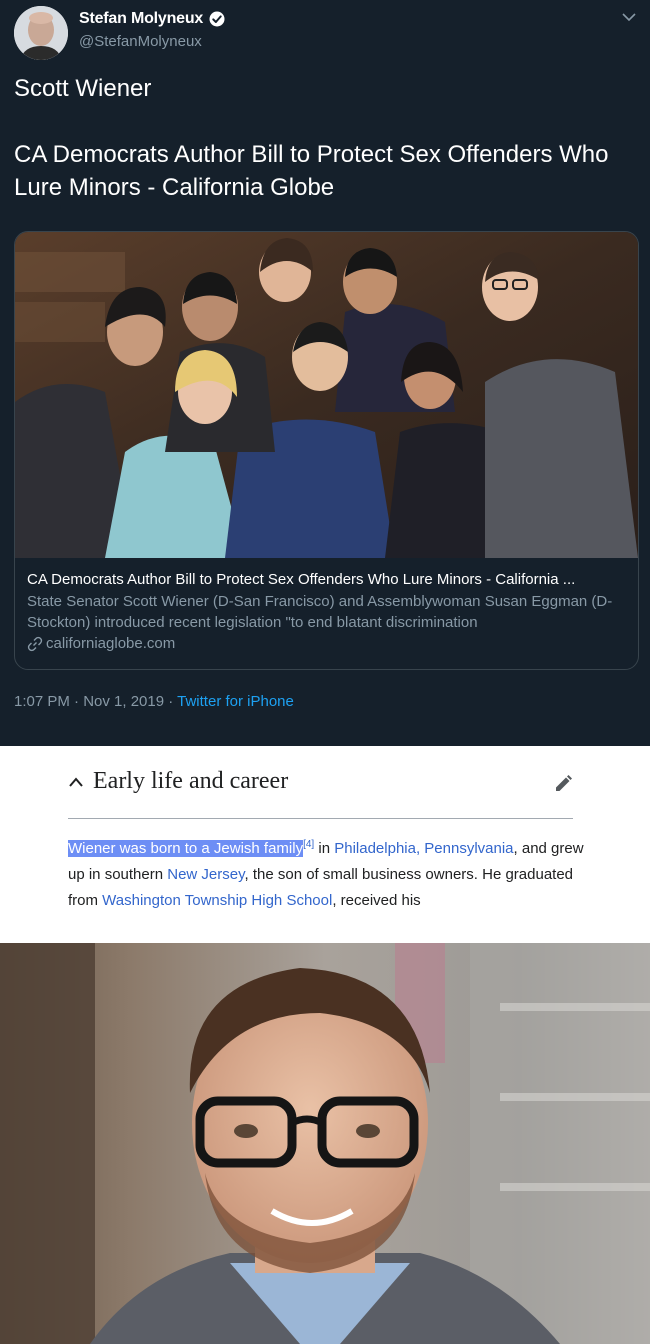  What do you see at coordinates (324, 848) in the screenshot?
I see `paragraph-text: in` at bounding box center [324, 848].